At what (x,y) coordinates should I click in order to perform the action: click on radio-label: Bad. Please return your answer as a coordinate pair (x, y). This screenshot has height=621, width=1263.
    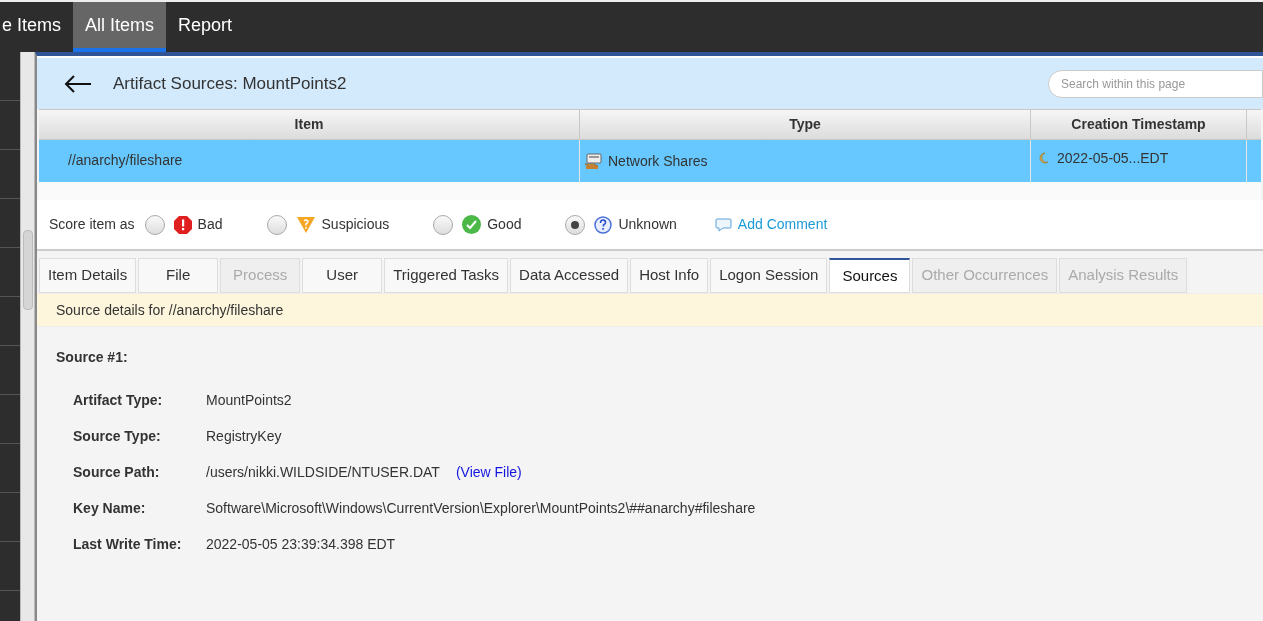
    Looking at the image, I should click on (210, 224).